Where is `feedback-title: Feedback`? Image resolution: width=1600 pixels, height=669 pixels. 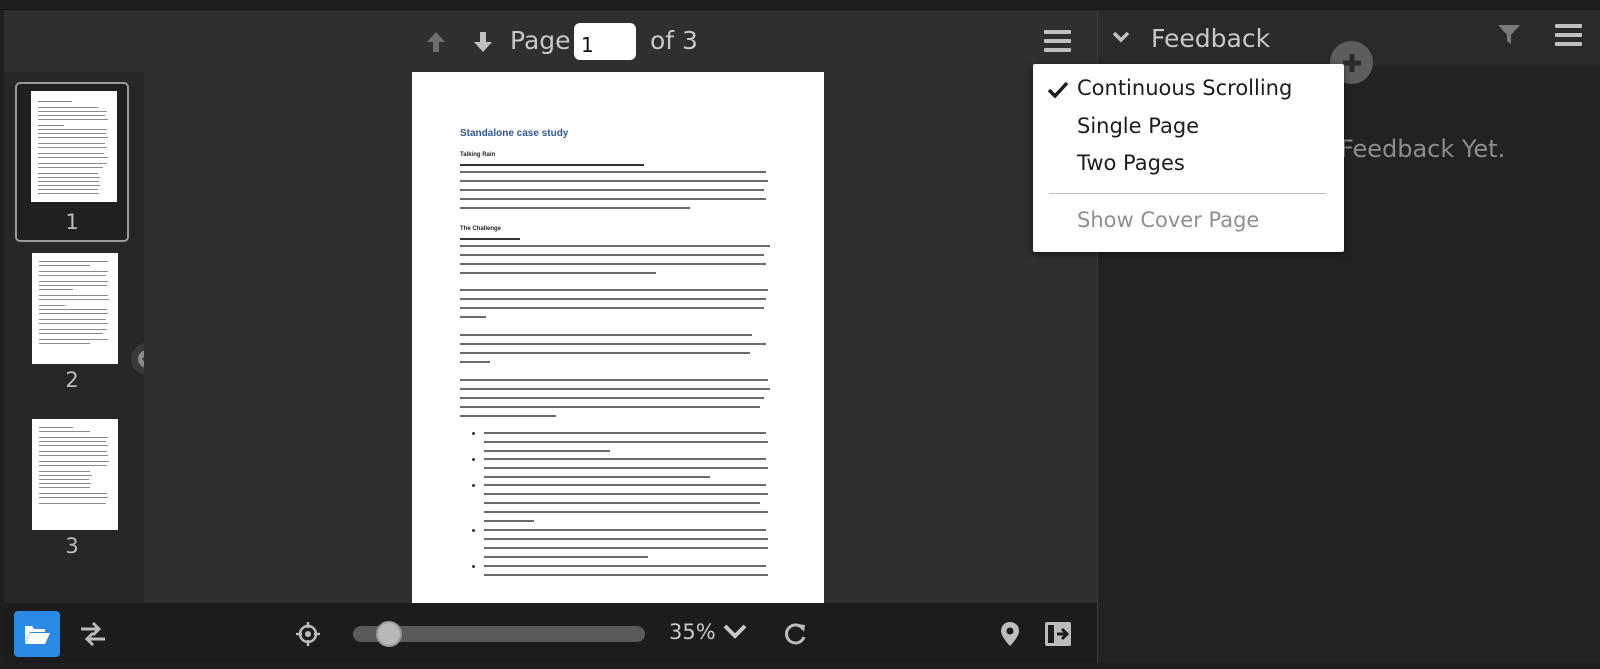
feedback-title: Feedback is located at coordinates (1211, 38).